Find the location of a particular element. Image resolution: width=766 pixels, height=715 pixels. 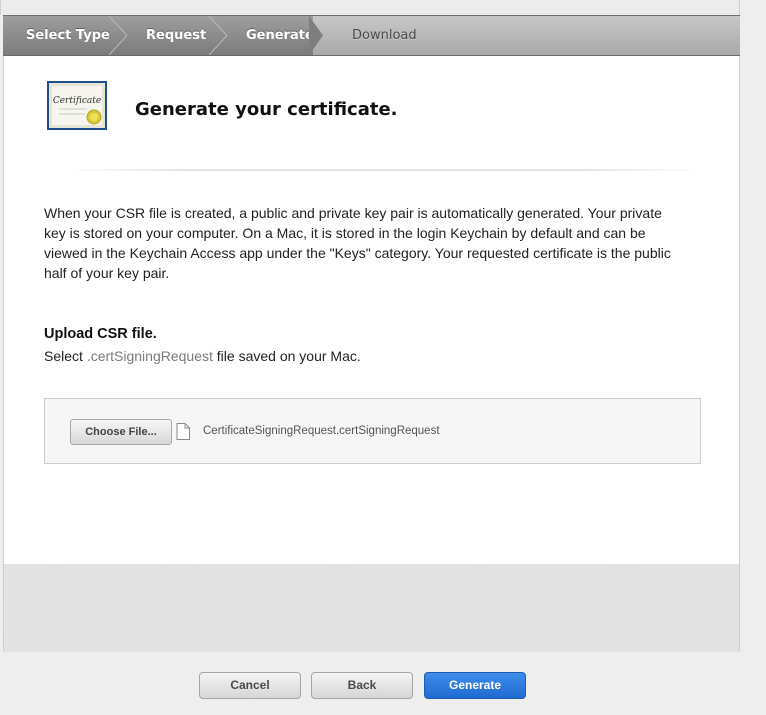

step-generate: Generate is located at coordinates (280, 35).